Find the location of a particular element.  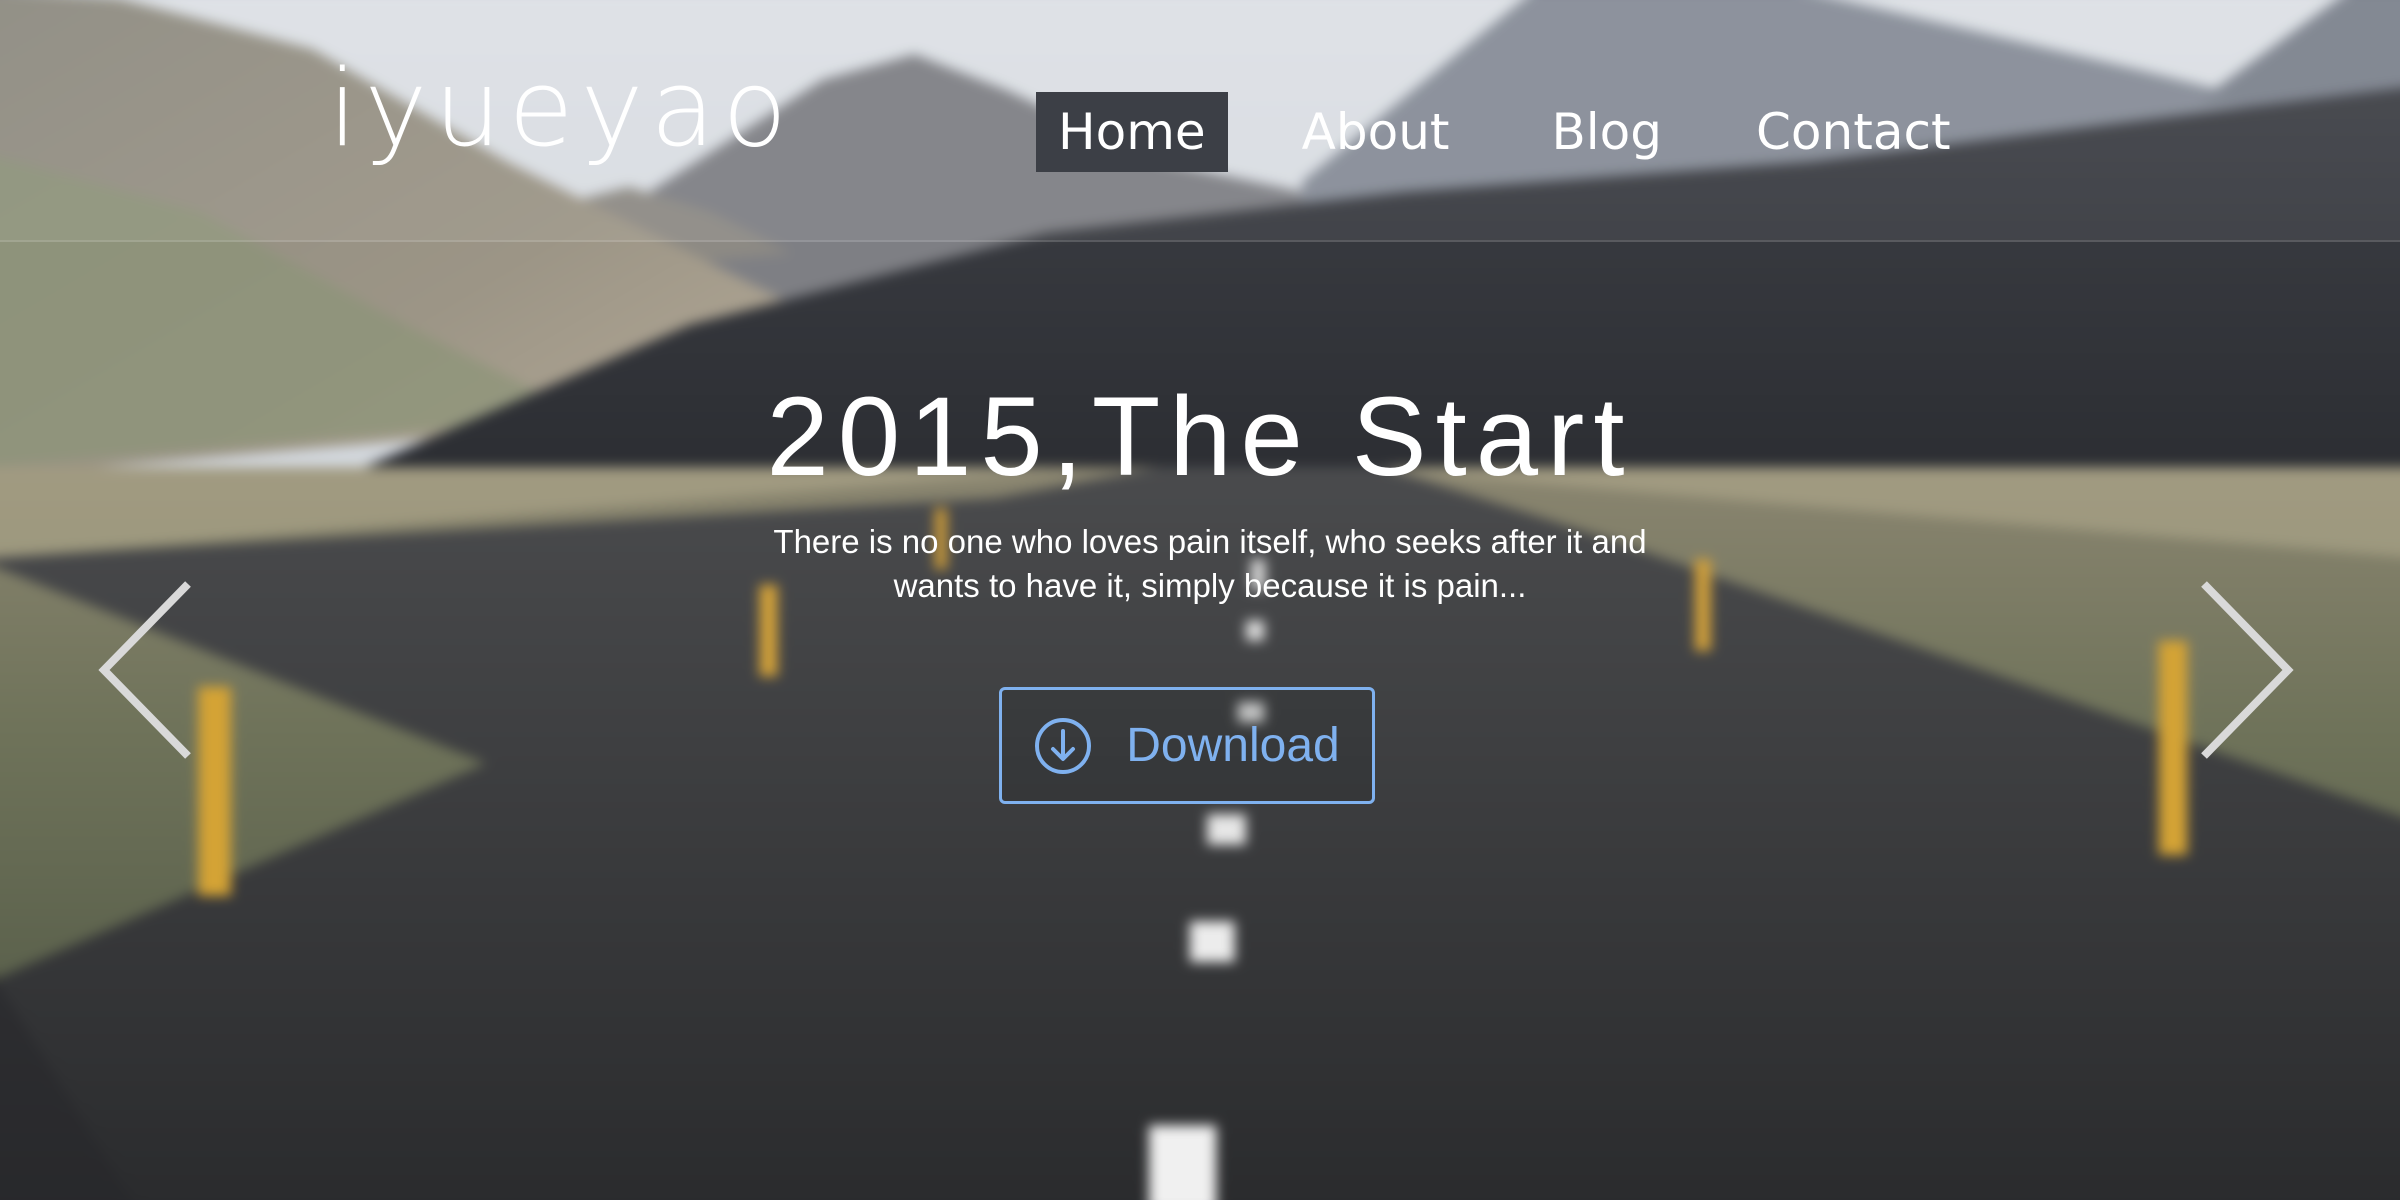

nav-item-about: About is located at coordinates (1376, 132).